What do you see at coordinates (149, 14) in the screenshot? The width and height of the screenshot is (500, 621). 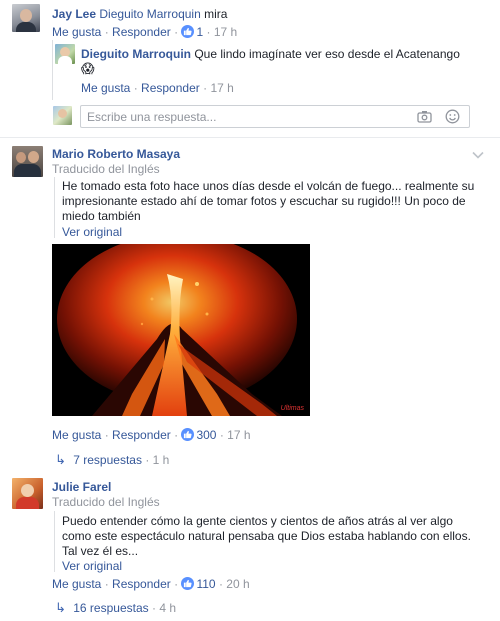 I see `mention-dieguito: Dieguito Marroquin` at bounding box center [149, 14].